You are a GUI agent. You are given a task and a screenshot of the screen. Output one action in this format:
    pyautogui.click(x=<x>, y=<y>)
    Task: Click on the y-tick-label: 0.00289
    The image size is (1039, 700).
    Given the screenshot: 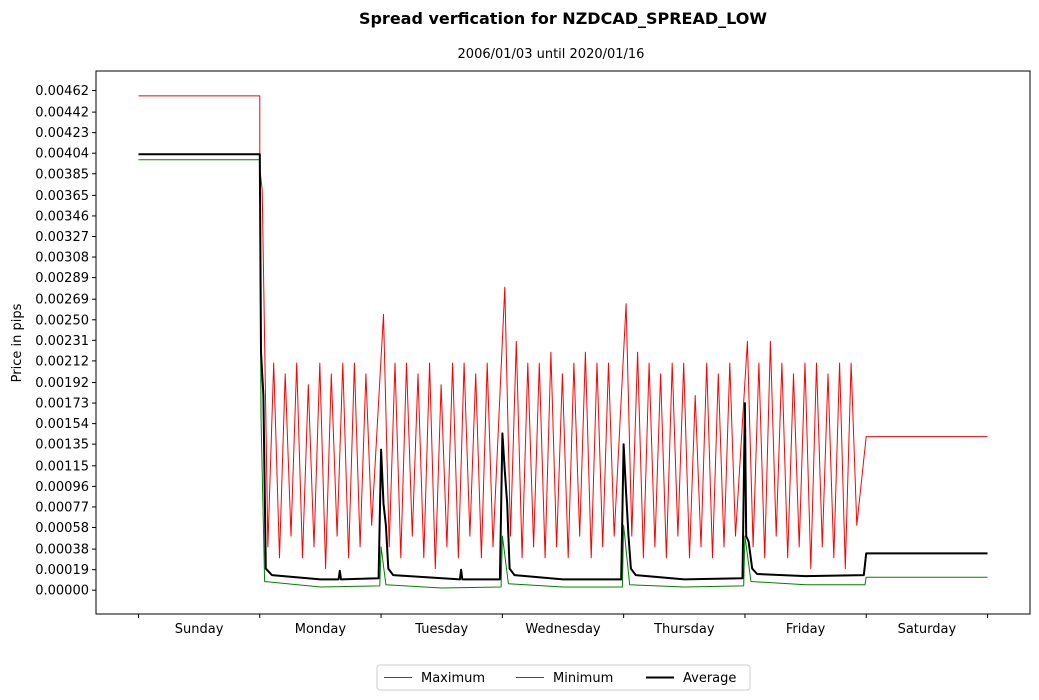 What is the action you would take?
    pyautogui.click(x=62, y=278)
    